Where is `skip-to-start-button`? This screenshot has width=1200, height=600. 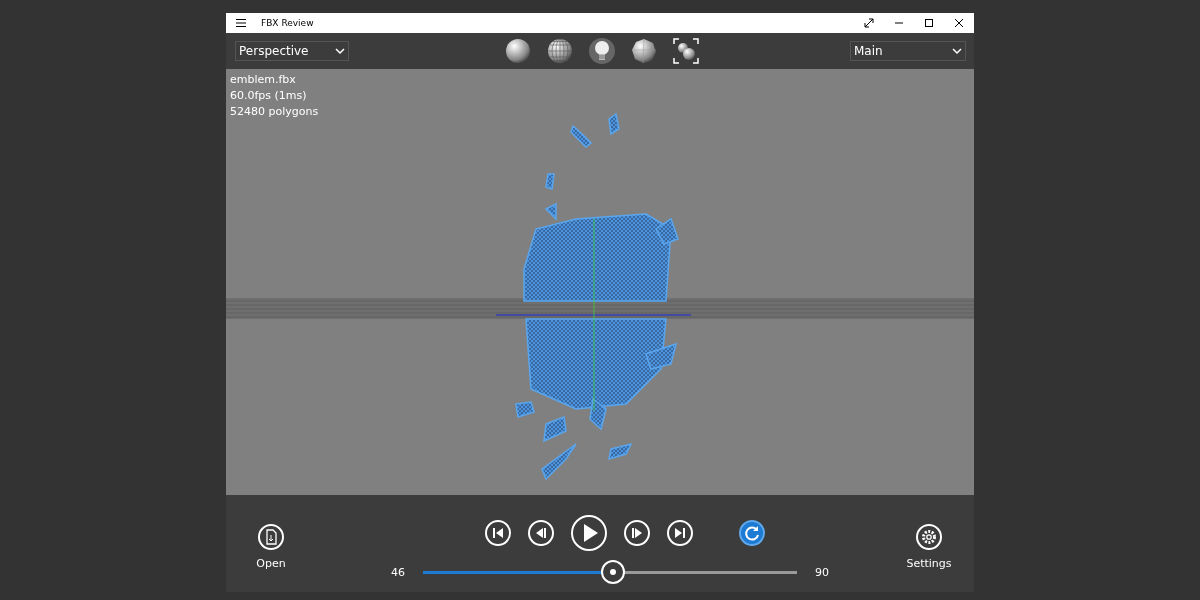 skip-to-start-button is located at coordinates (498, 533).